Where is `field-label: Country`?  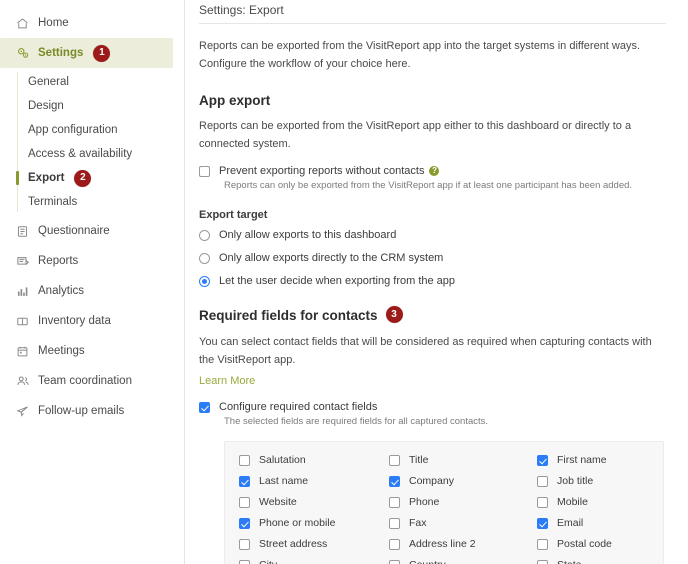 field-label: Country is located at coordinates (427, 561).